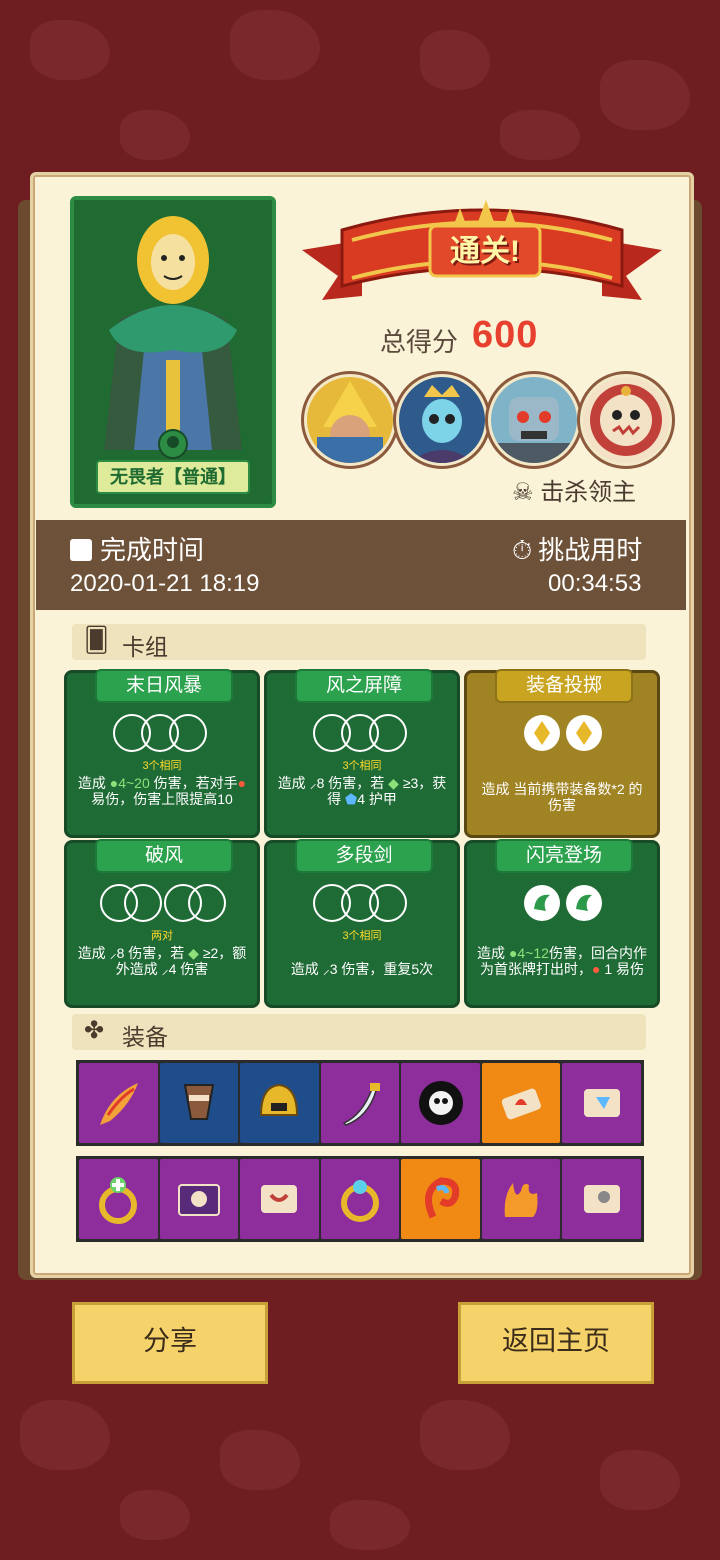  What do you see at coordinates (96, 640) in the screenshot?
I see `cards-icon: 🂠` at bounding box center [96, 640].